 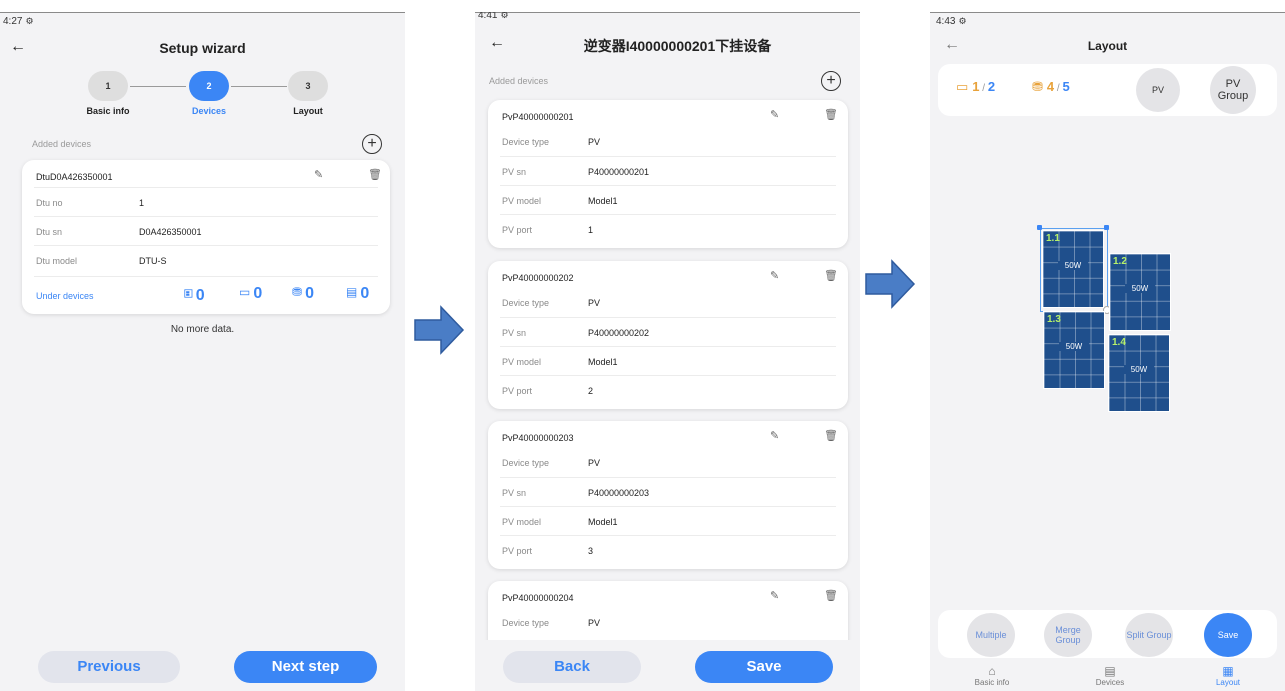 I want to click on pv-row: PV model Model1, so click(x=668, y=200).